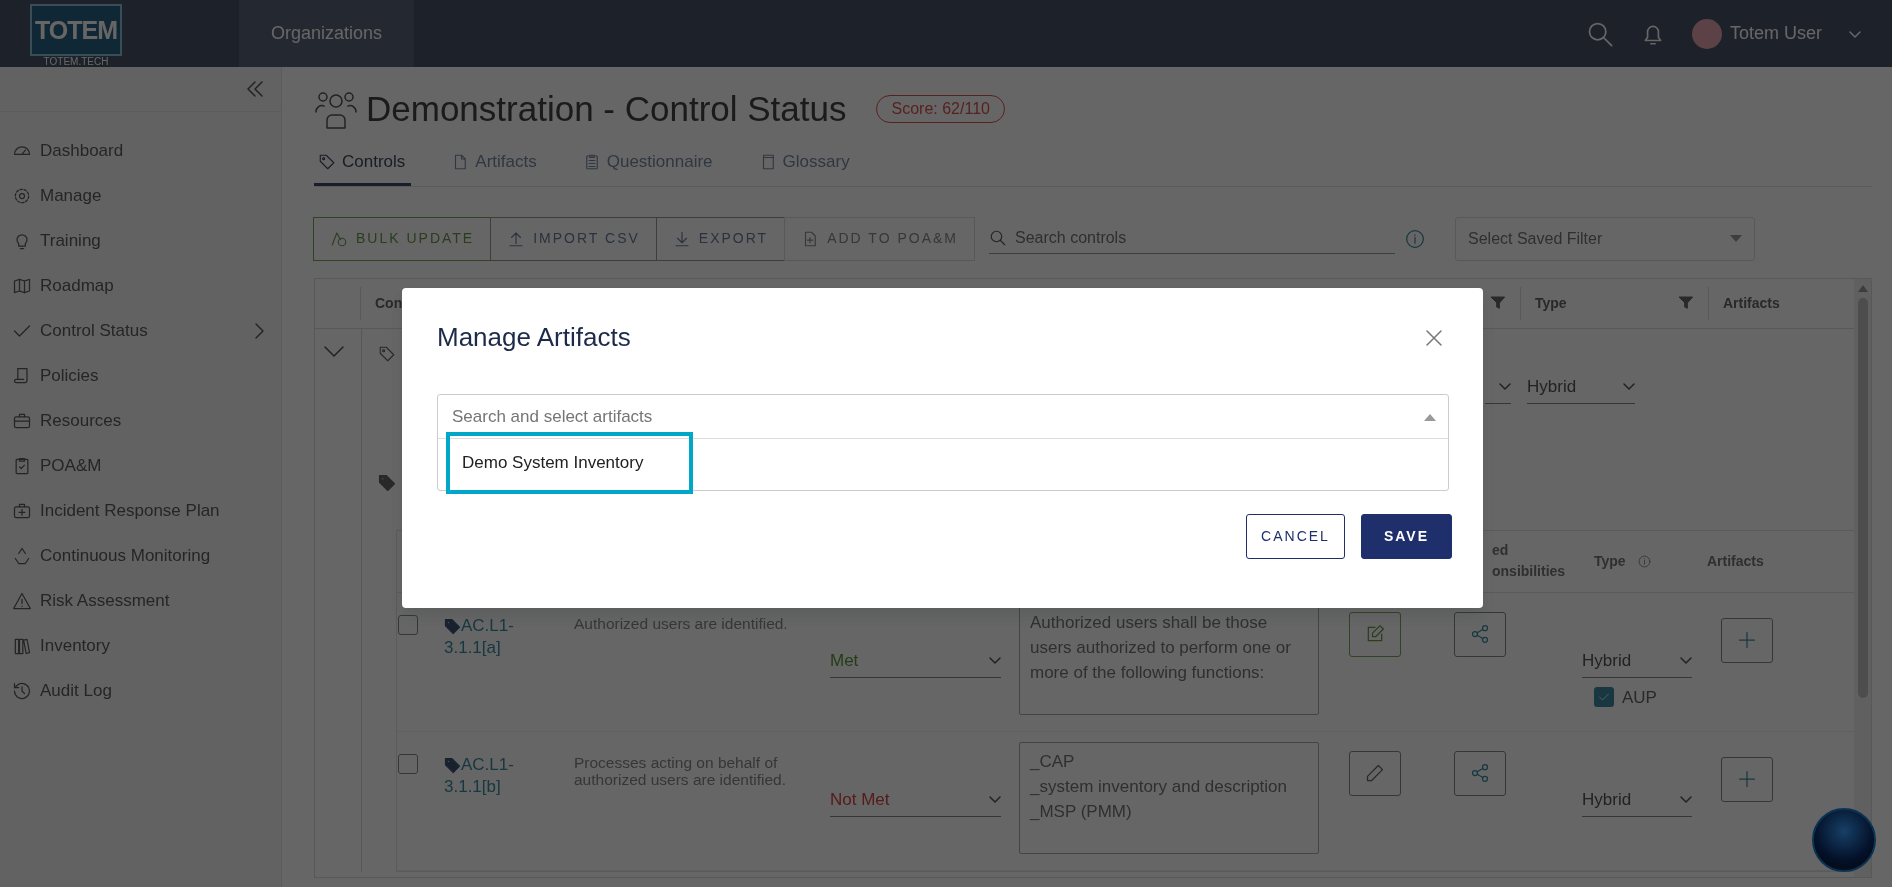 The width and height of the screenshot is (1892, 887). What do you see at coordinates (82, 150) in the screenshot?
I see `sidebar-link: Dashboard` at bounding box center [82, 150].